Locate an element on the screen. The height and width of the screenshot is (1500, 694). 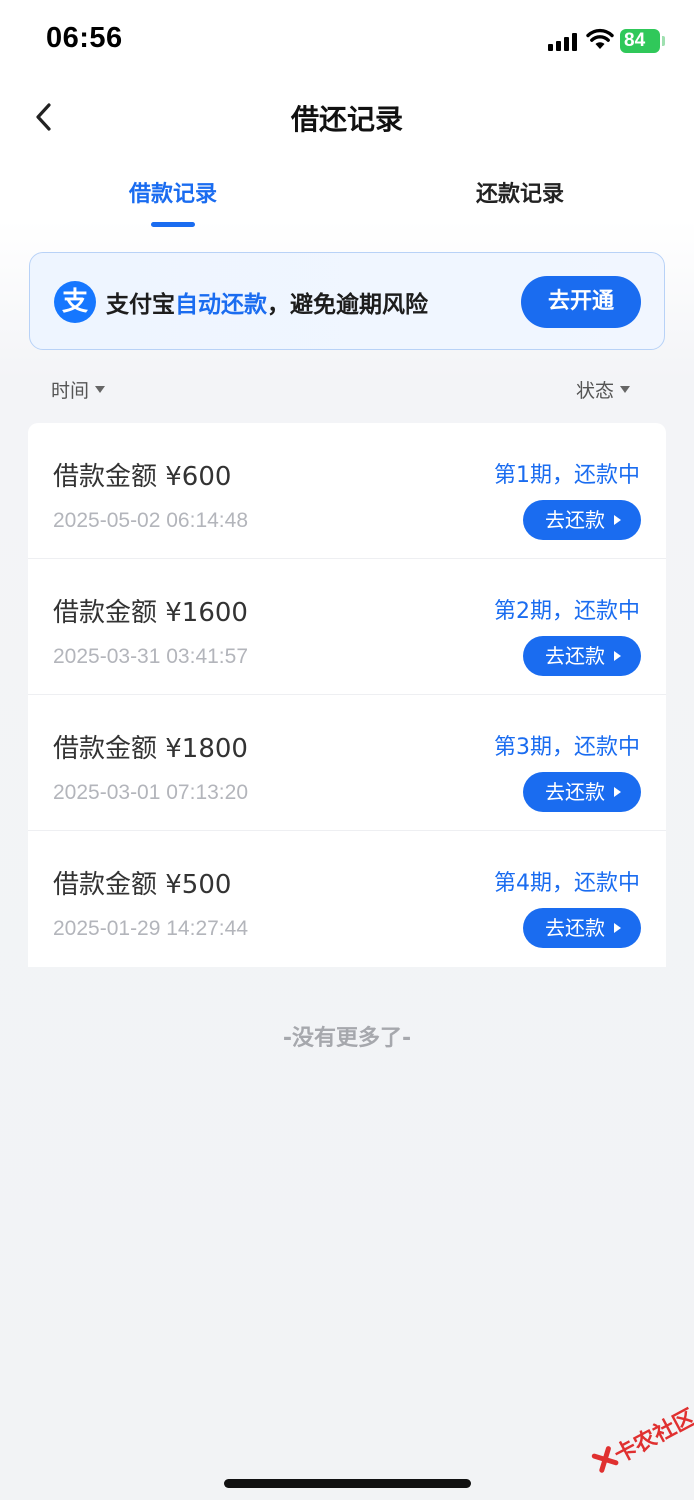
wifi-icon is located at coordinates (600, 39).